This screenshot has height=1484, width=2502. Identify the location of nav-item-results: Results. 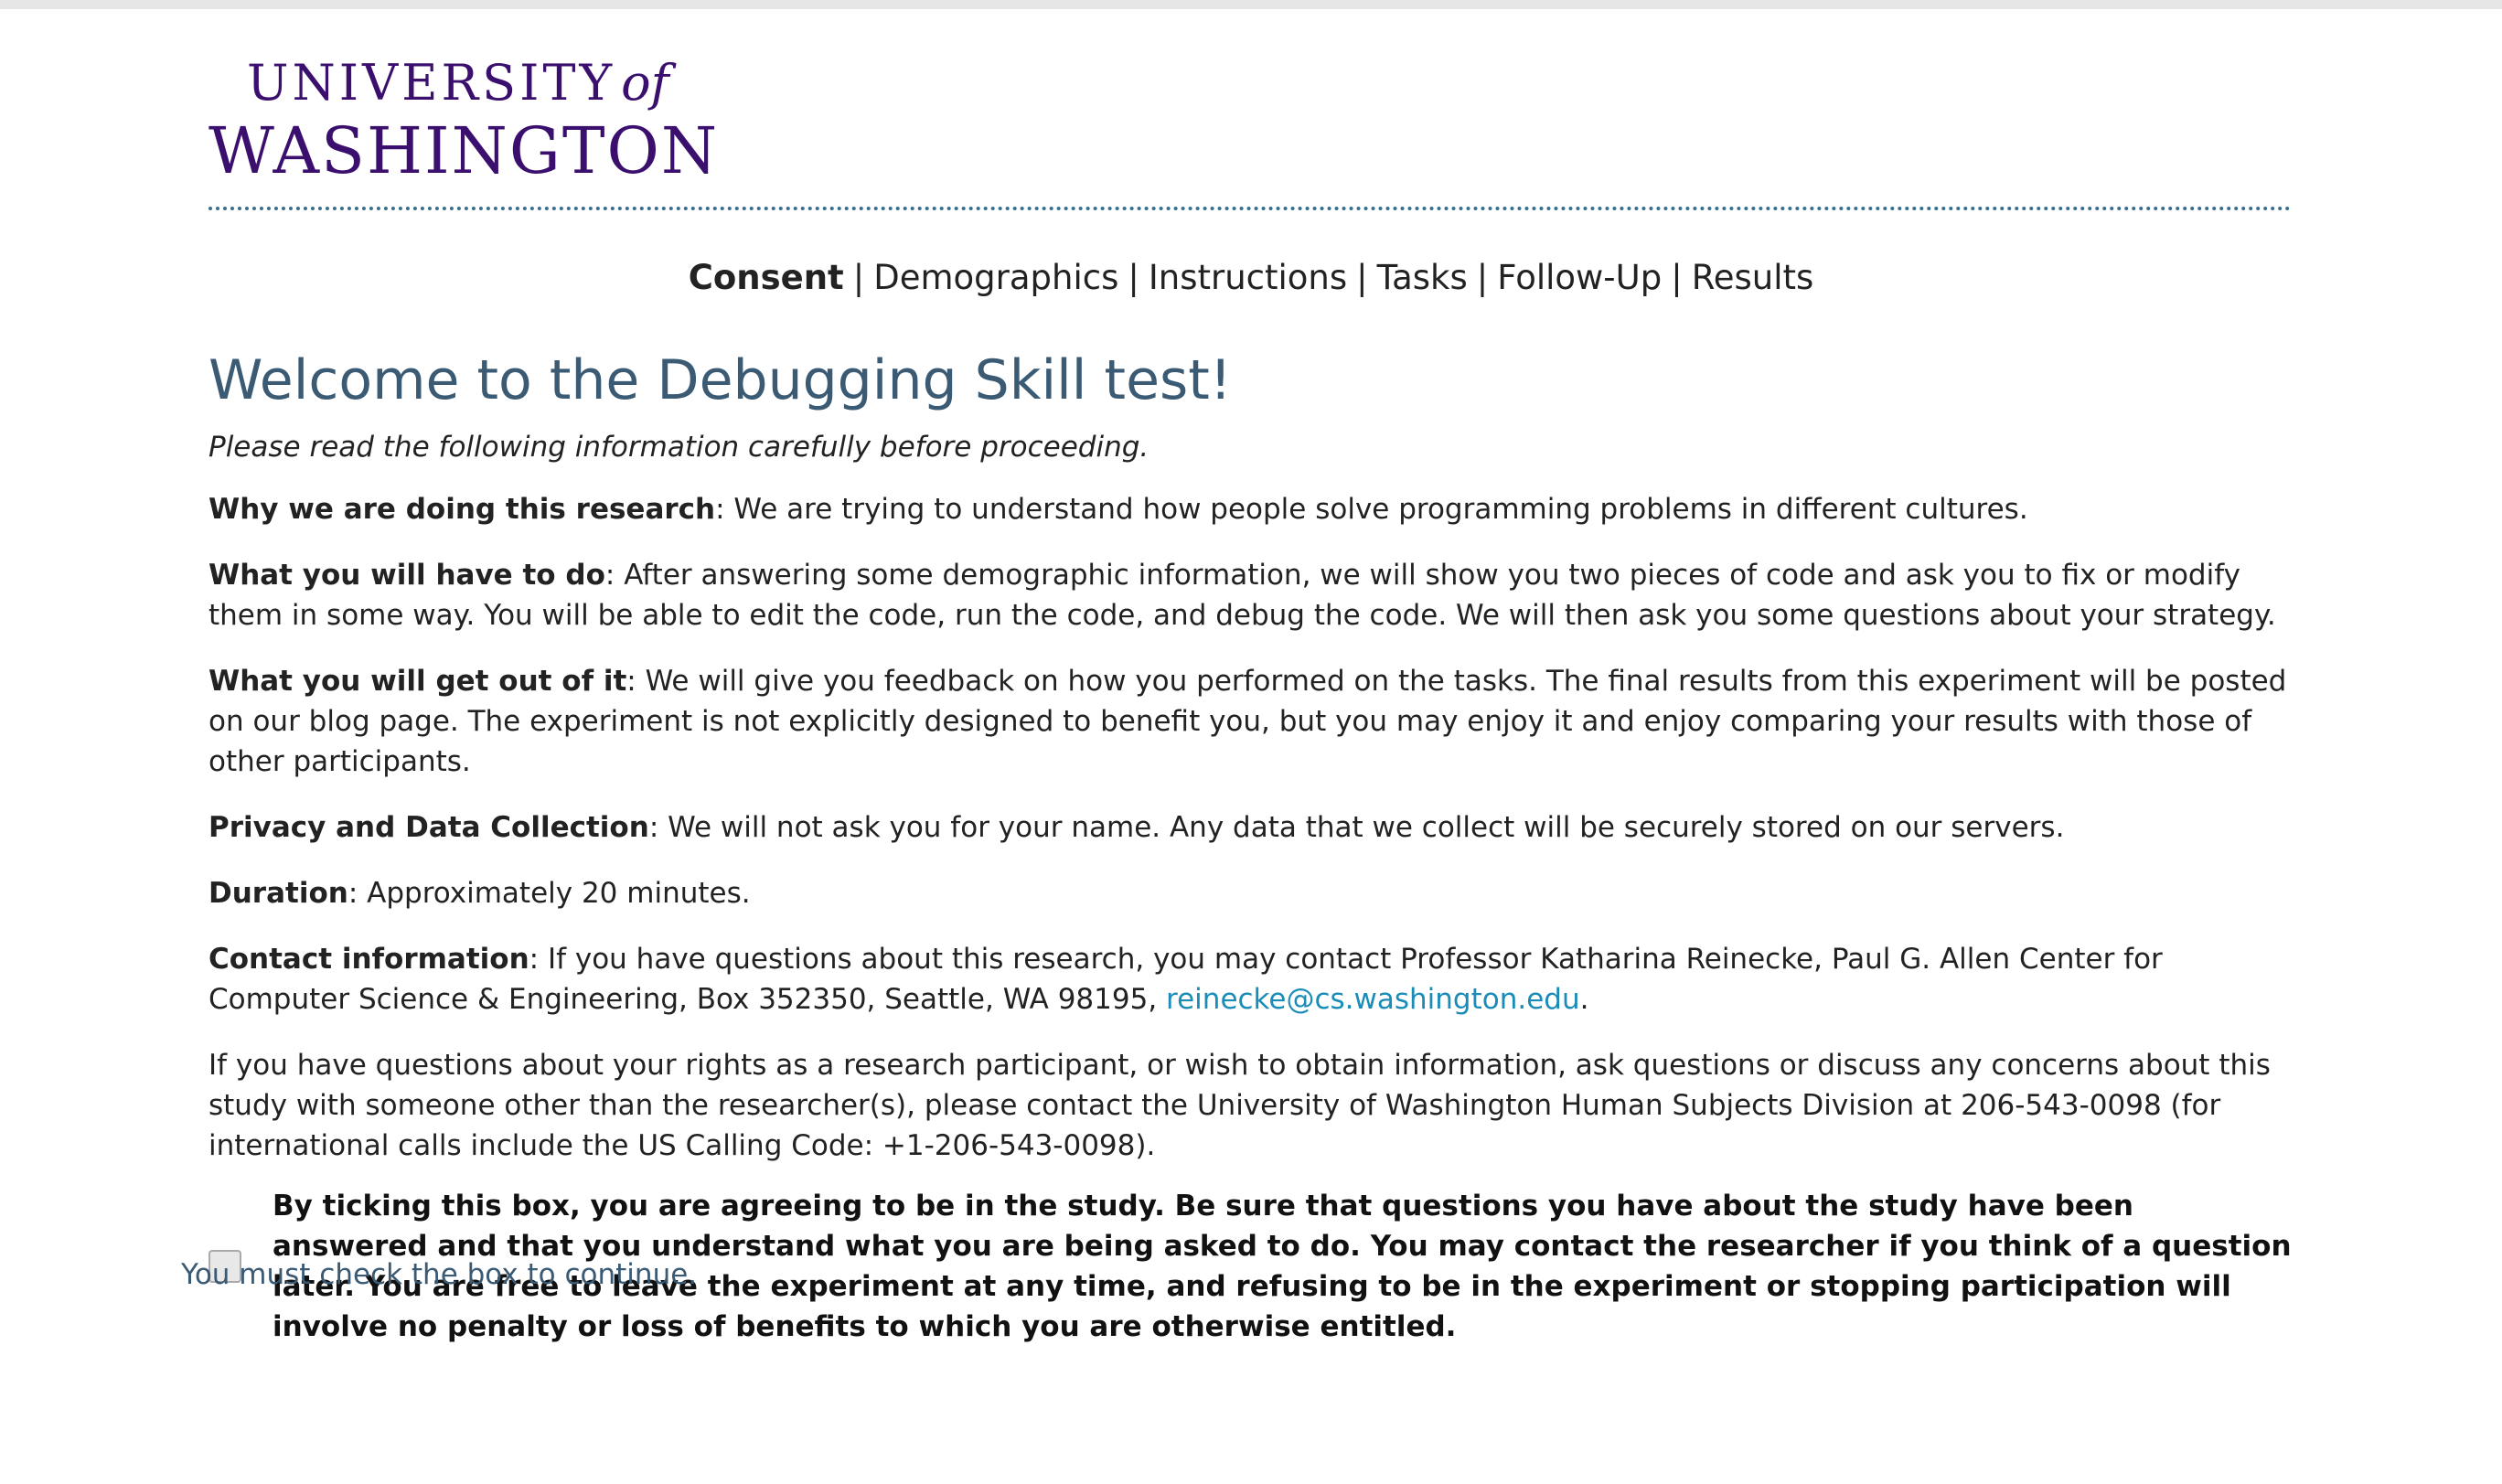
(1753, 277).